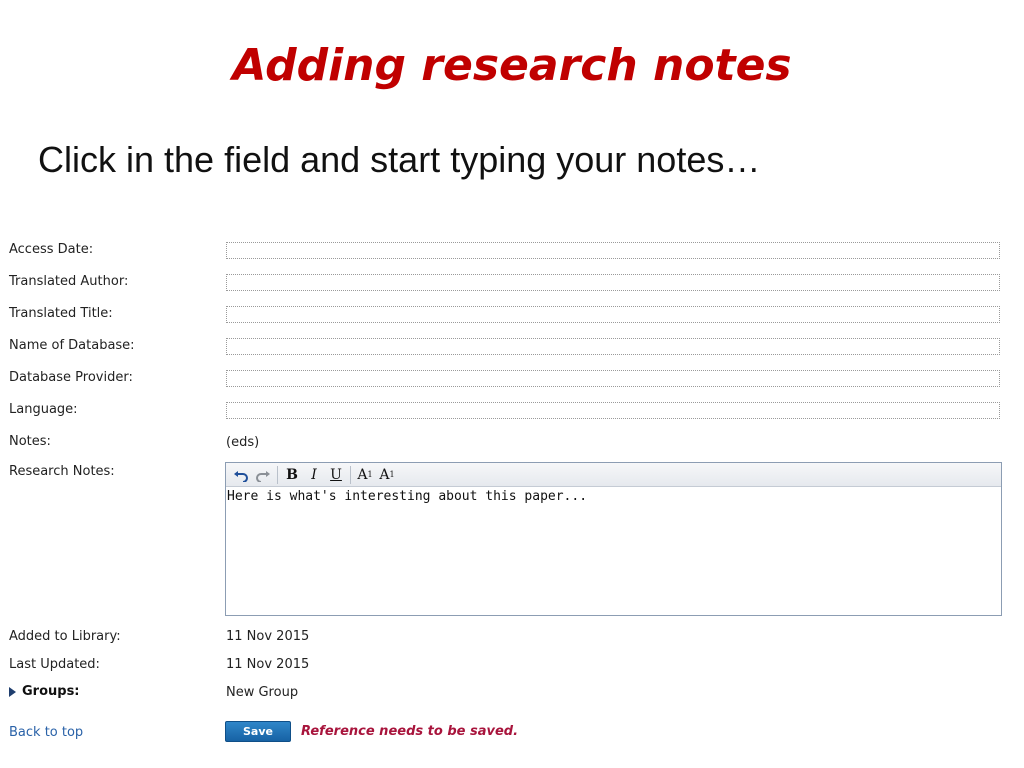 This screenshot has height=768, width=1024. I want to click on translated-author-input, so click(613, 282).